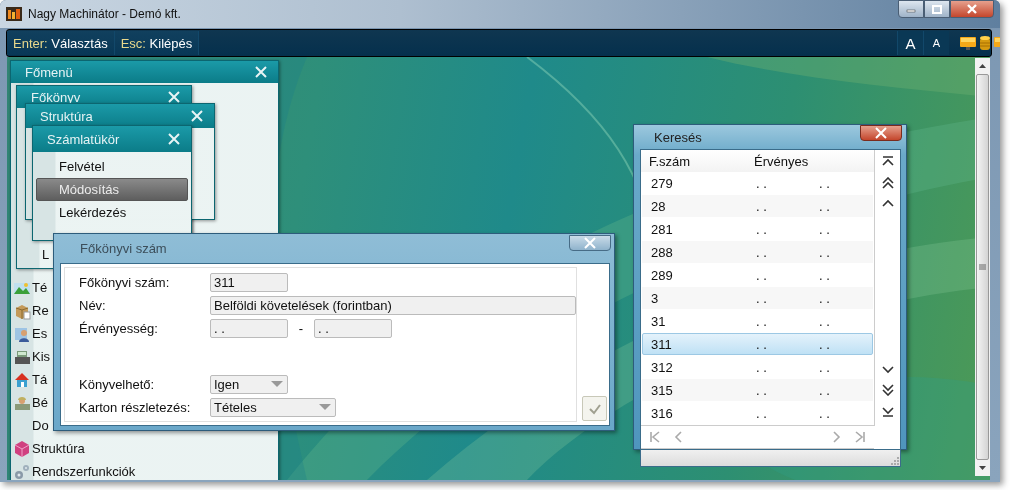 Image resolution: width=1010 pixels, height=490 pixels. Describe the element at coordinates (662, 390) in the screenshot. I see `table-cell-text: 315` at that location.